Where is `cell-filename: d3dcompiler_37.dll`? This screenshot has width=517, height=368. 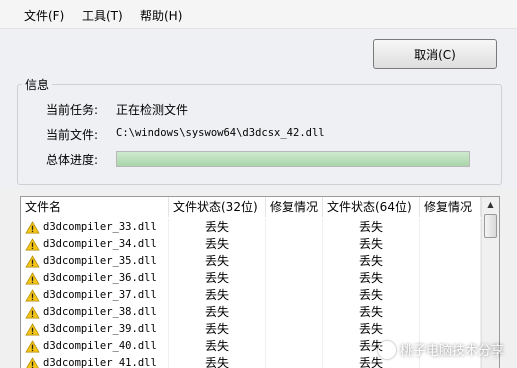
cell-filename: d3dcompiler_37.dll is located at coordinates (95, 295).